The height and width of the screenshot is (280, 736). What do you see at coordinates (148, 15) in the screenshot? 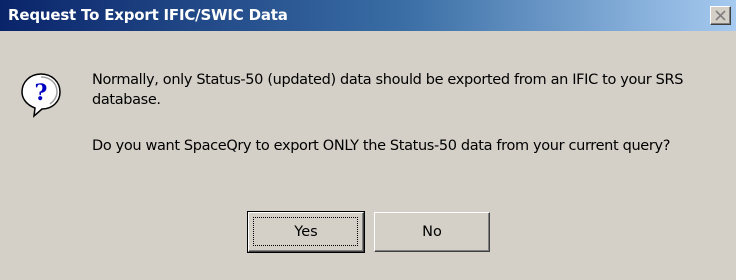
I see `dialog-title: Request To Export IFIC/SWIC Data` at bounding box center [148, 15].